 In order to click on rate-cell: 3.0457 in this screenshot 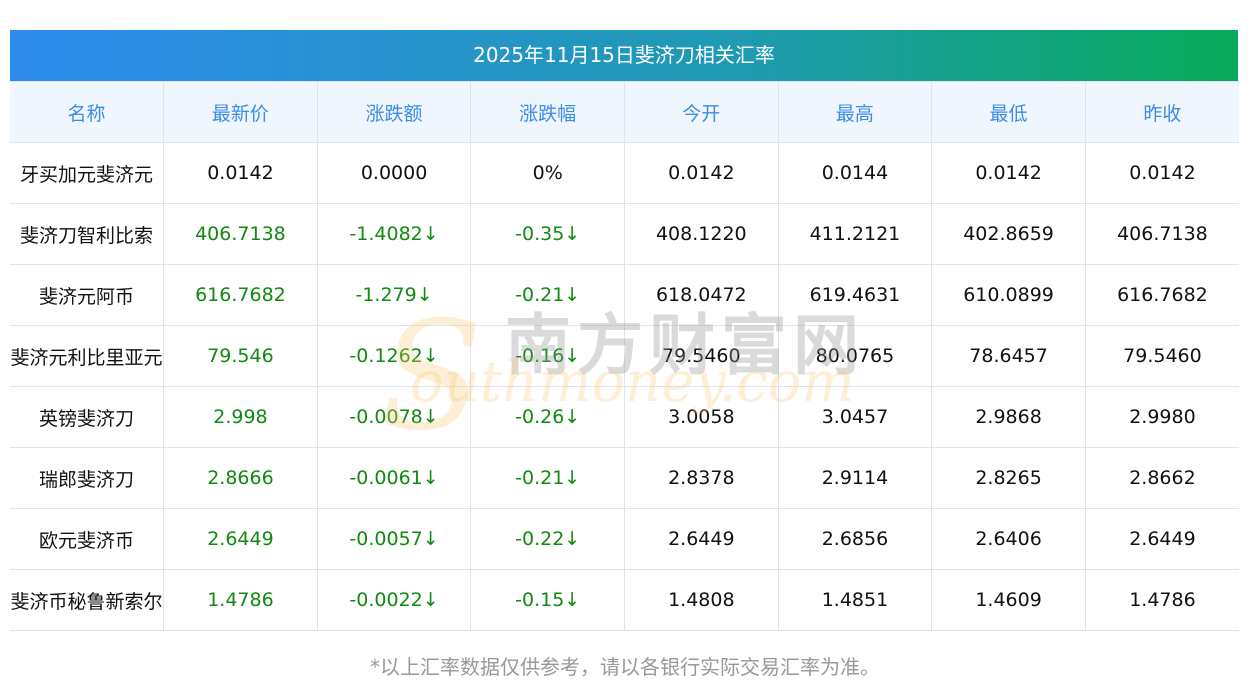, I will do `click(855, 417)`.